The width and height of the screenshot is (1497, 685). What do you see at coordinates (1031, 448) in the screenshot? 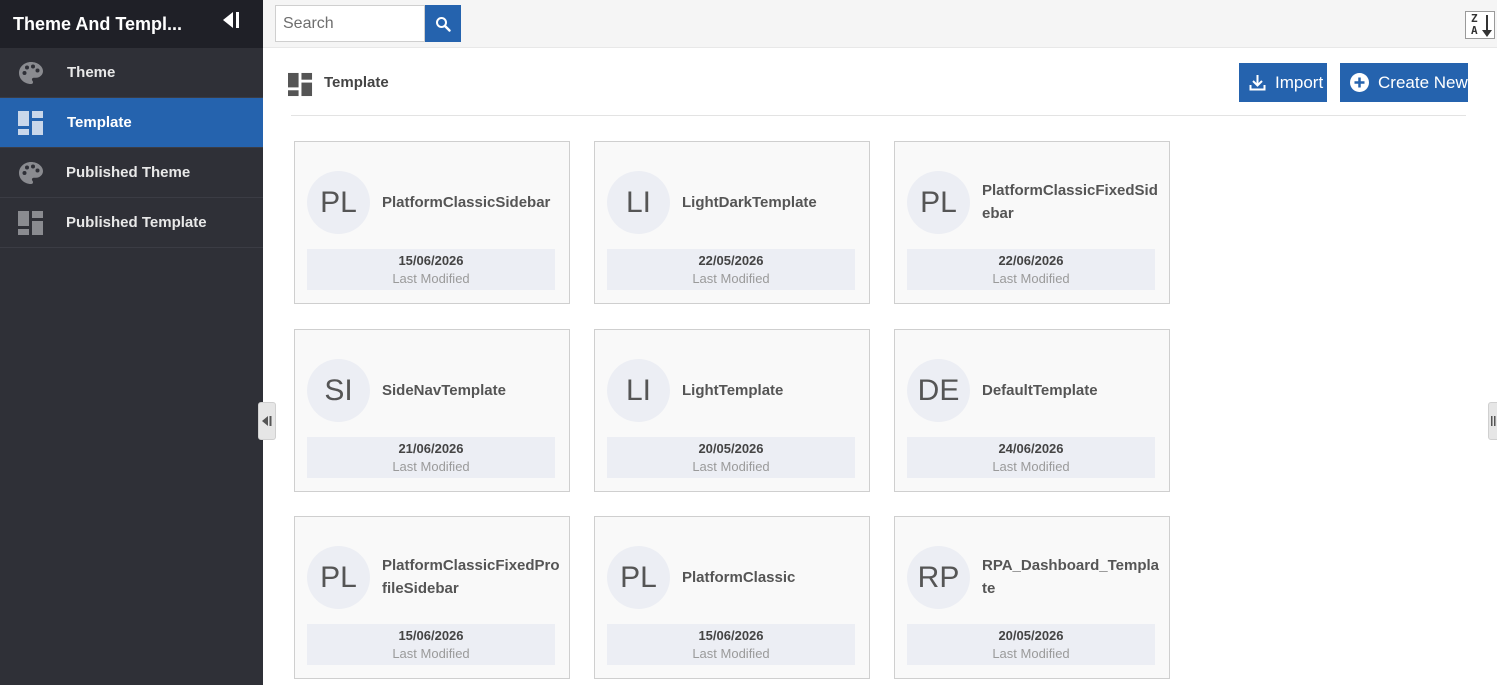
I see `modified-date: 24/06/2026` at bounding box center [1031, 448].